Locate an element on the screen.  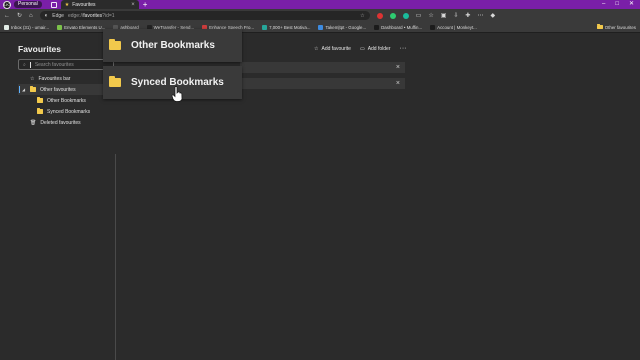
downloads-icon: ⇩ is located at coordinates (455, 15).